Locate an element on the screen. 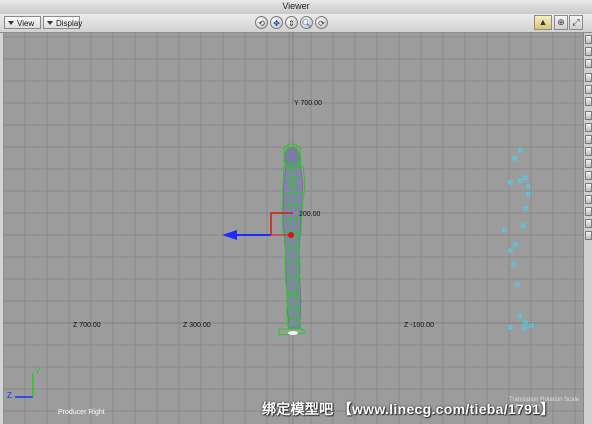 This screenshot has height=424, width=592. tool-8-icon is located at coordinates (588, 127).